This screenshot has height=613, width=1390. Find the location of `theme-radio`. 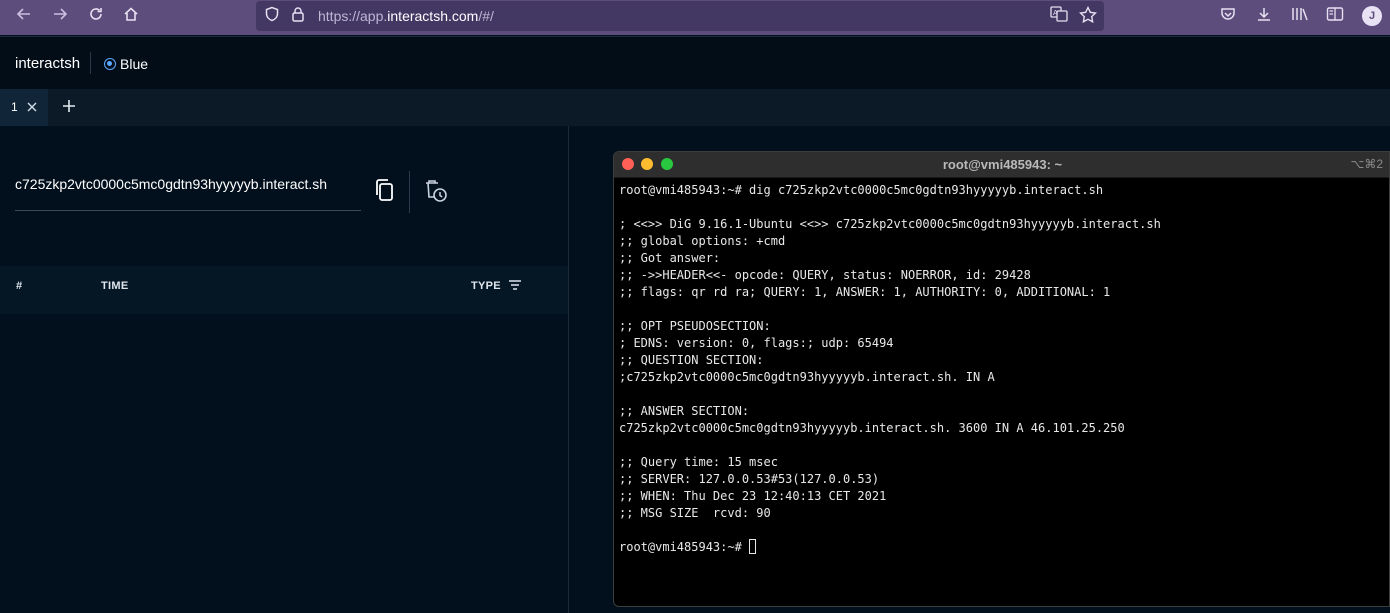

theme-radio is located at coordinates (110, 64).